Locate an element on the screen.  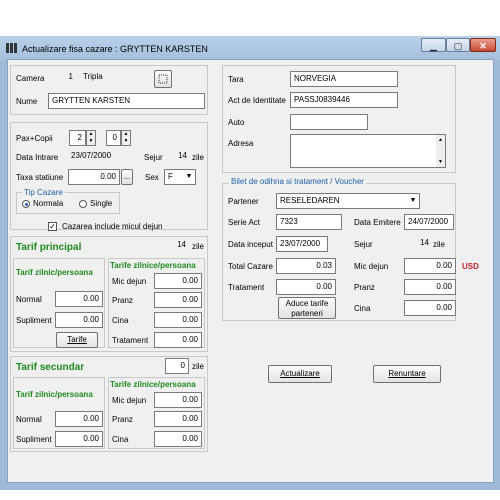
serie-field: 7323 is located at coordinates (309, 222).